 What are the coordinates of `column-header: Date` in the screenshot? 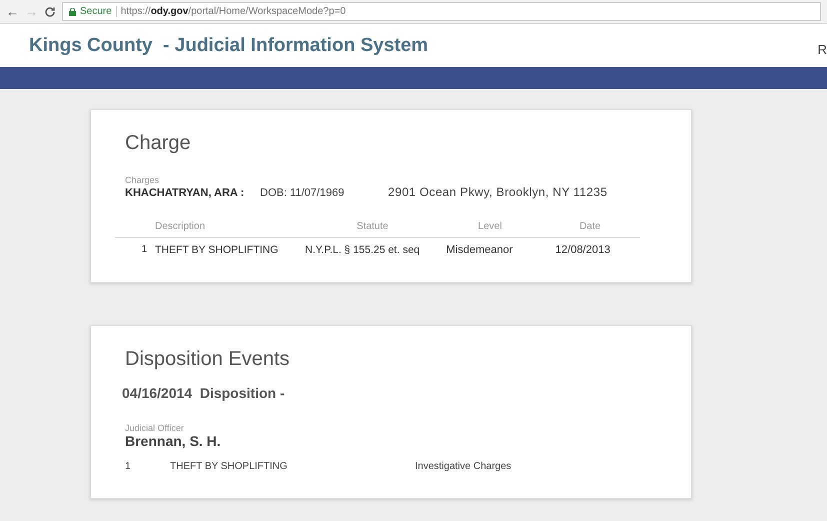 It's located at (590, 229).